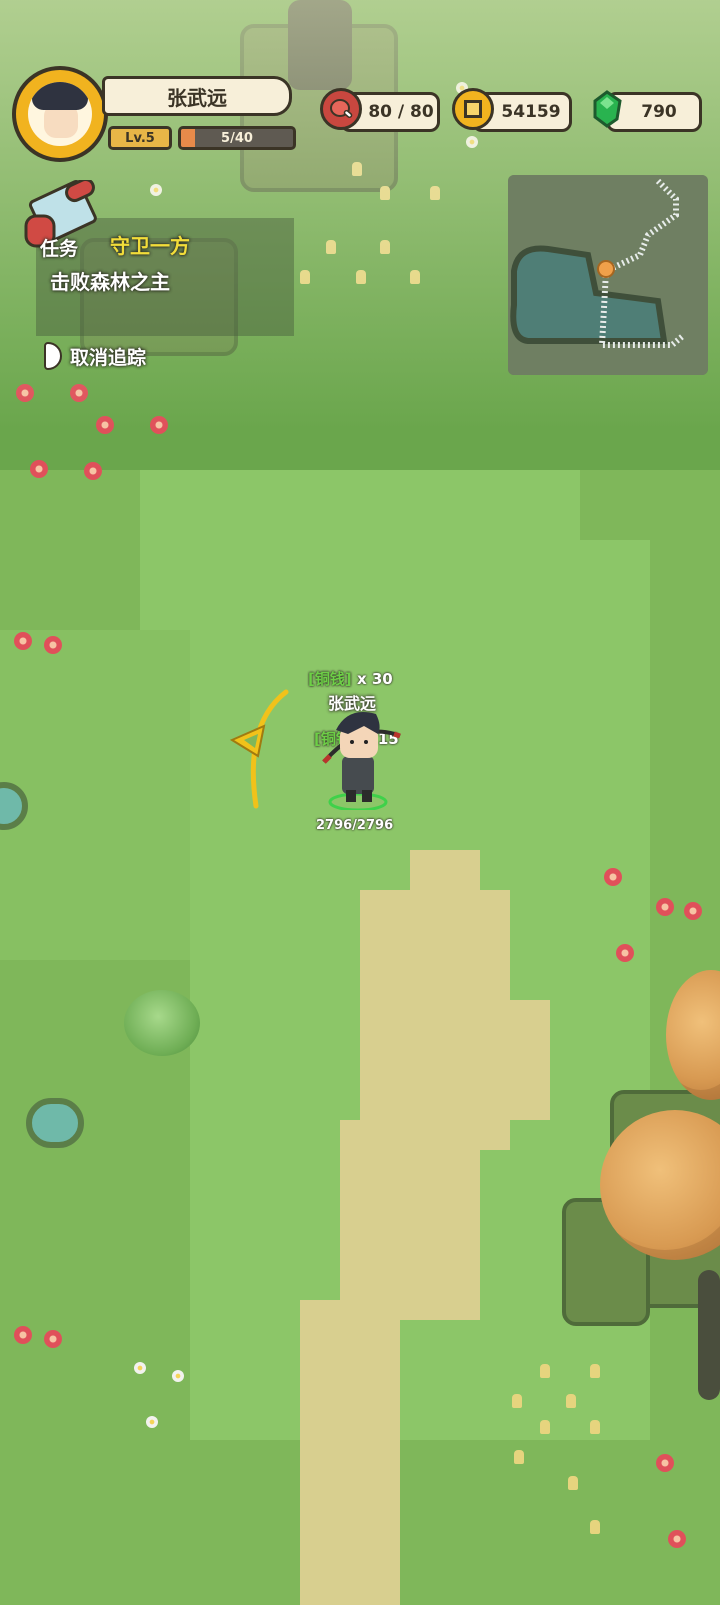 This screenshot has width=720, height=1605. Describe the element at coordinates (606, 269) in the screenshot. I see `player-marker-icon` at that location.